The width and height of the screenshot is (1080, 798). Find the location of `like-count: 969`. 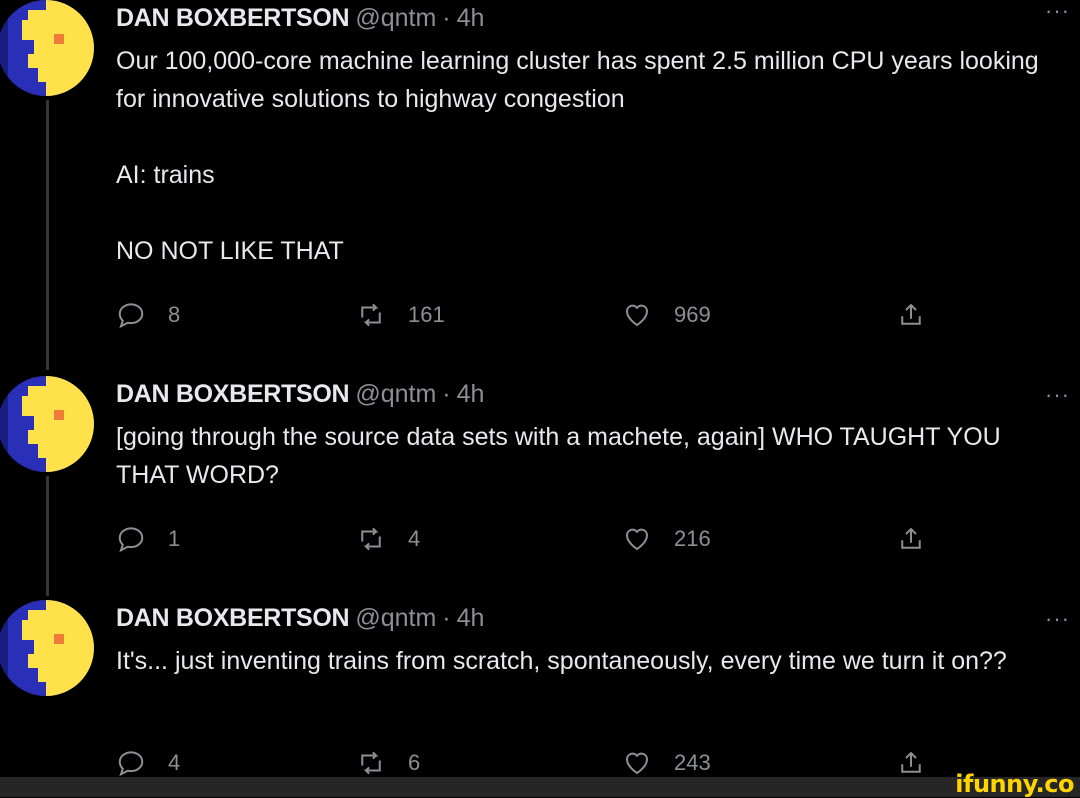

like-count: 969 is located at coordinates (692, 314).